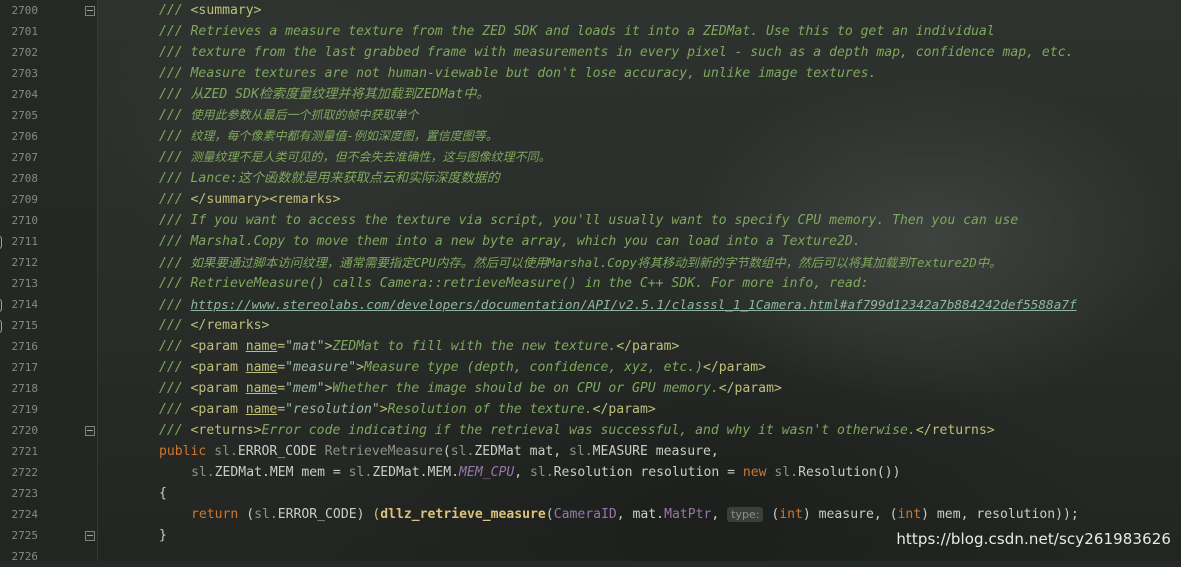  I want to click on line-number: 2703, so click(25, 73).